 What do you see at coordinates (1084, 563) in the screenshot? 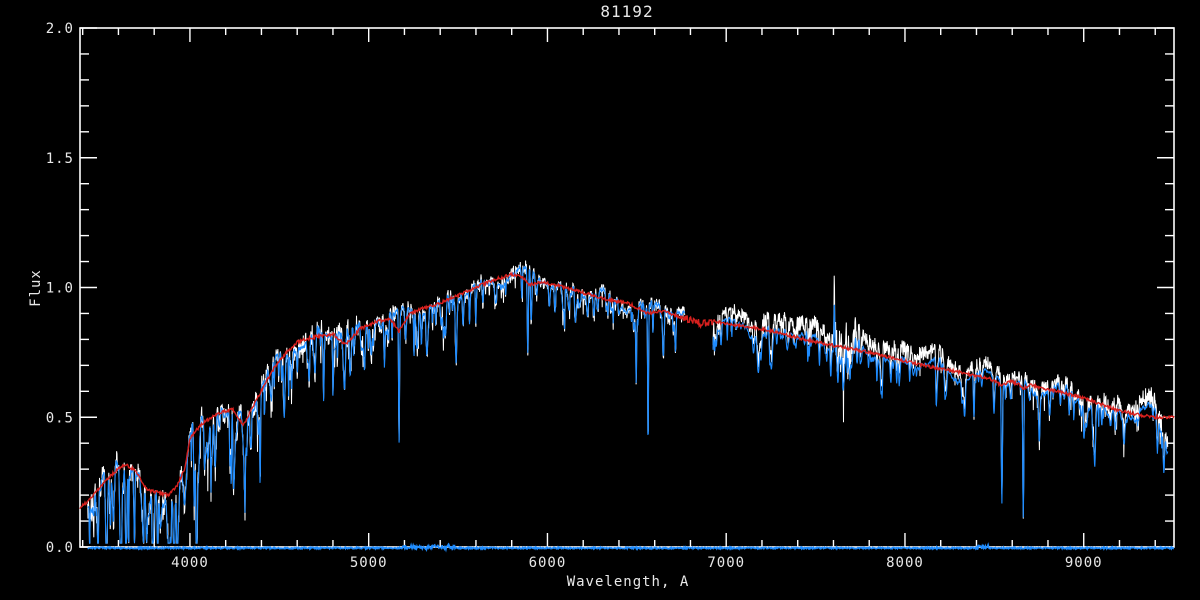
I see `x-tick-label: 9000` at bounding box center [1084, 563].